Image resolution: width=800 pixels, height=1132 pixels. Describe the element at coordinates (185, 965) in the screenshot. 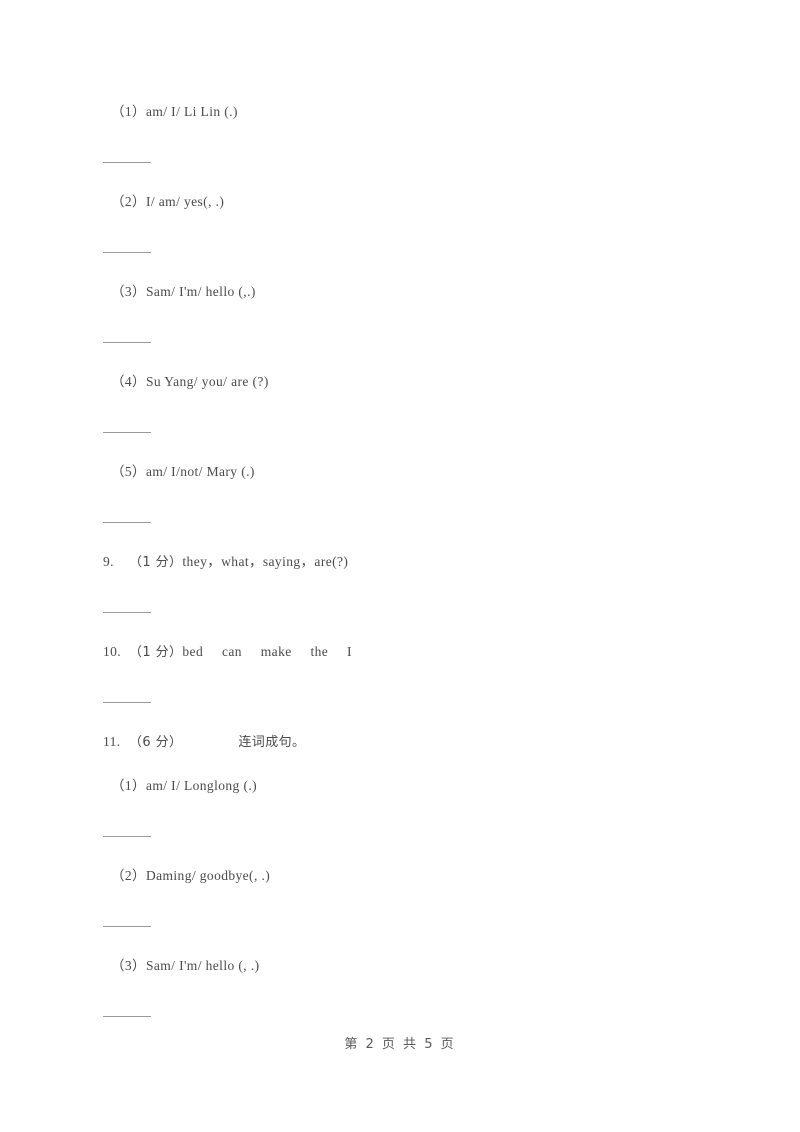

I see `question-sub-text: （3）Sam/ I'm/ hello (, .)` at that location.